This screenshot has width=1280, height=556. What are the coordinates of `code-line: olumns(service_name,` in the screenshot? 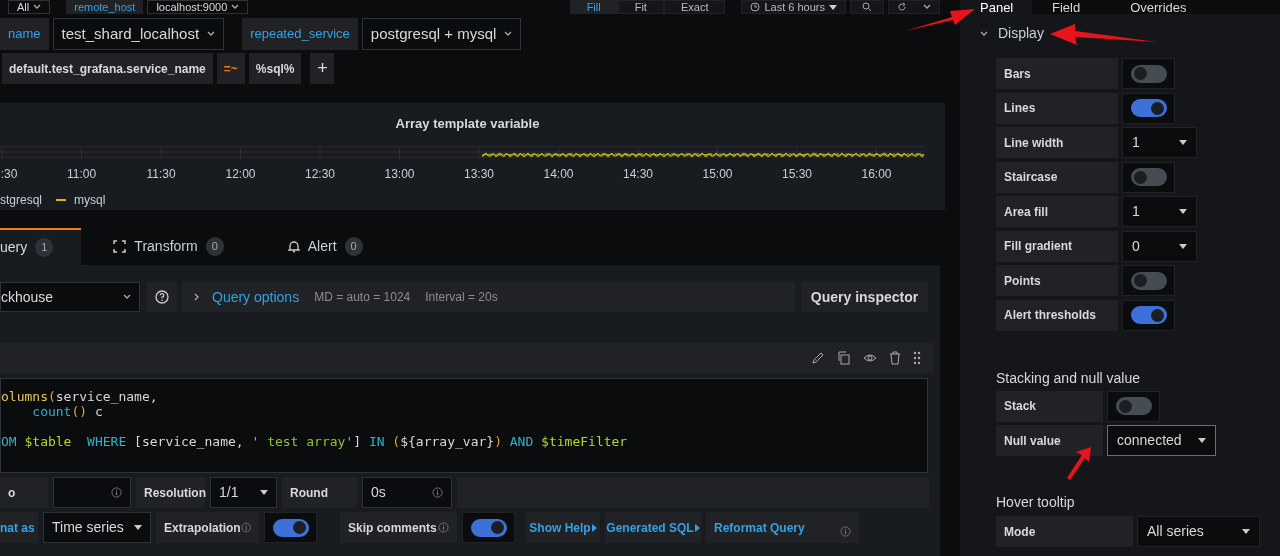 It's located at (80, 396).